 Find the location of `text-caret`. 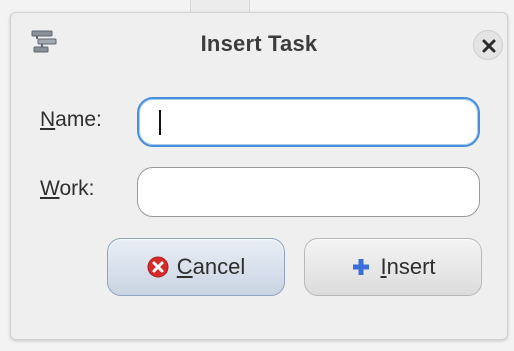

text-caret is located at coordinates (160, 122).